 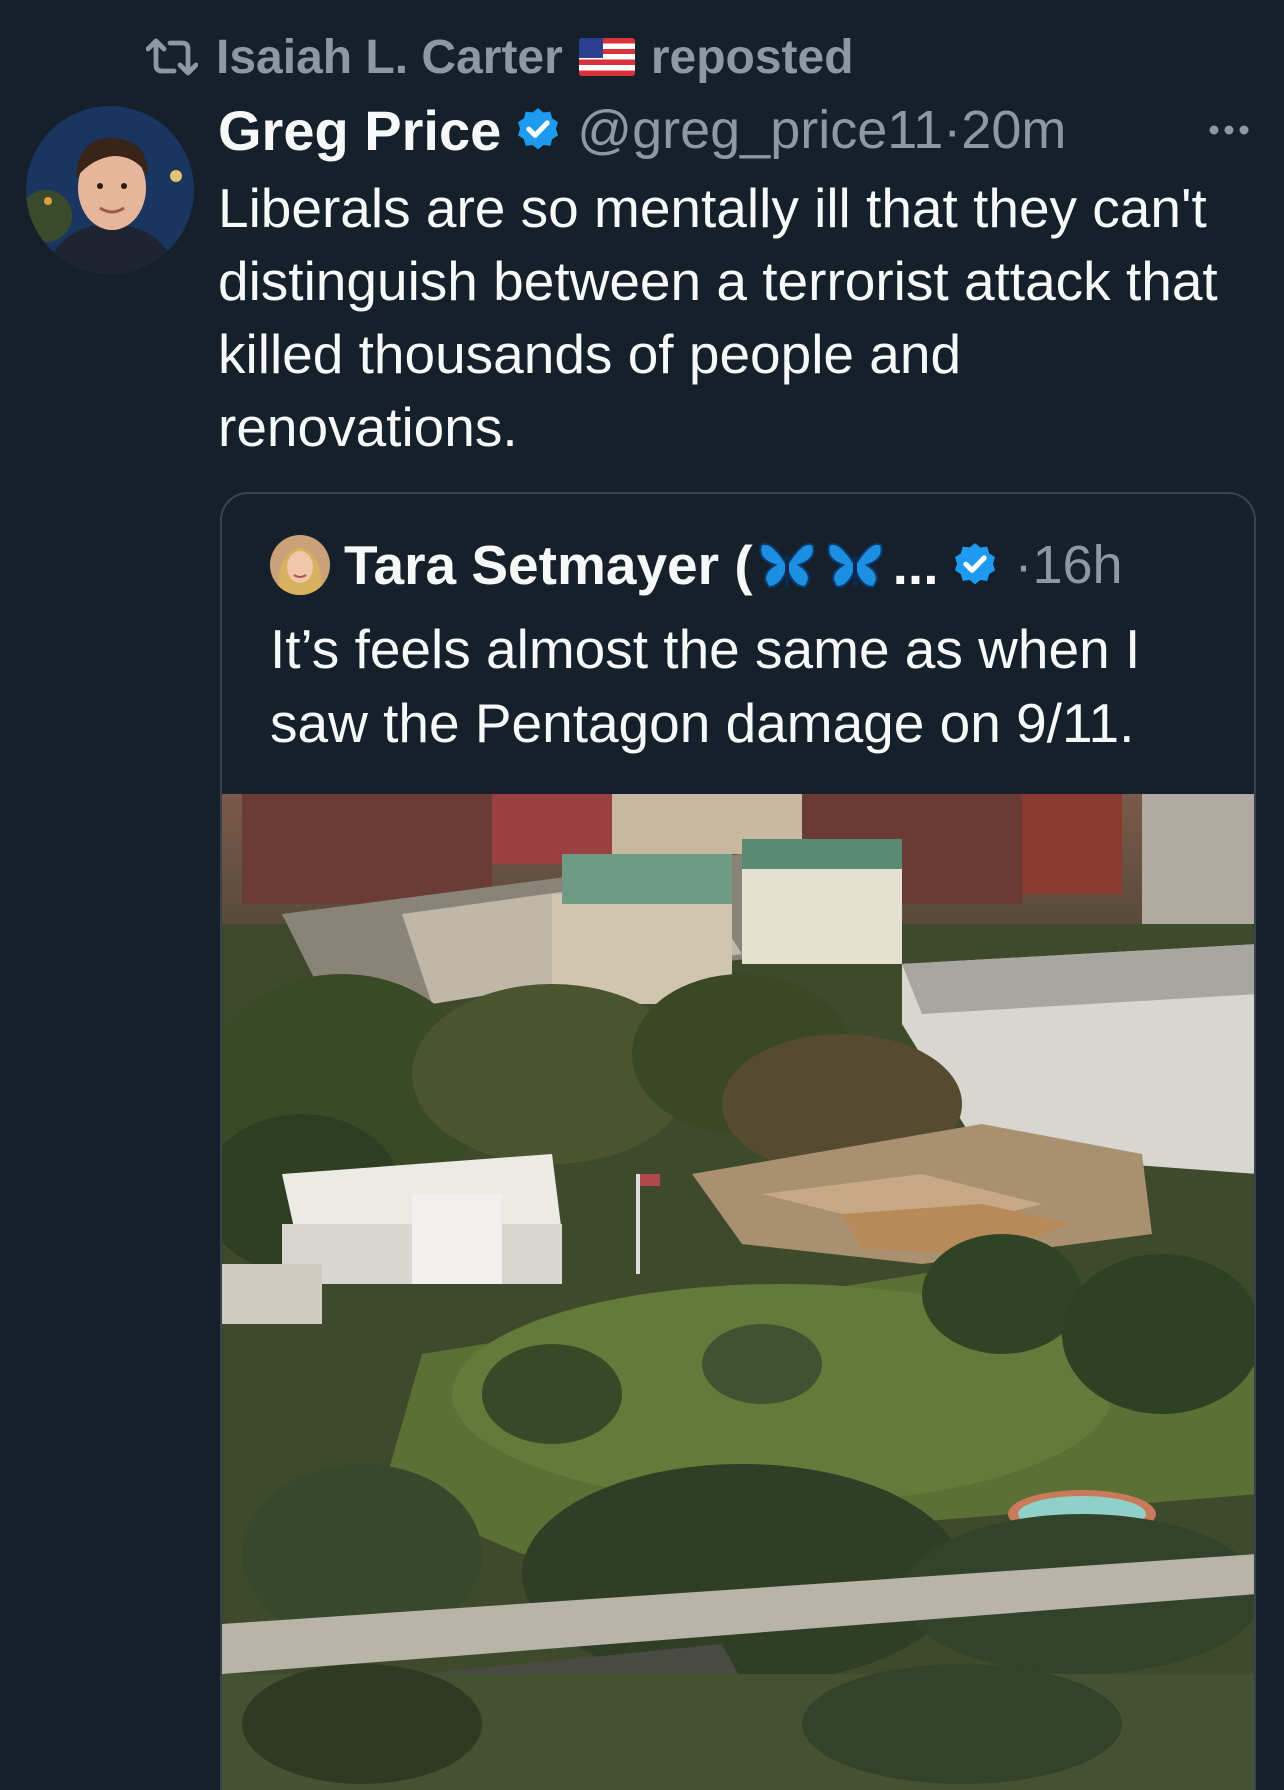 I want to click on repost-context: Isaiah L. Carter reposted, so click(x=500, y=57).